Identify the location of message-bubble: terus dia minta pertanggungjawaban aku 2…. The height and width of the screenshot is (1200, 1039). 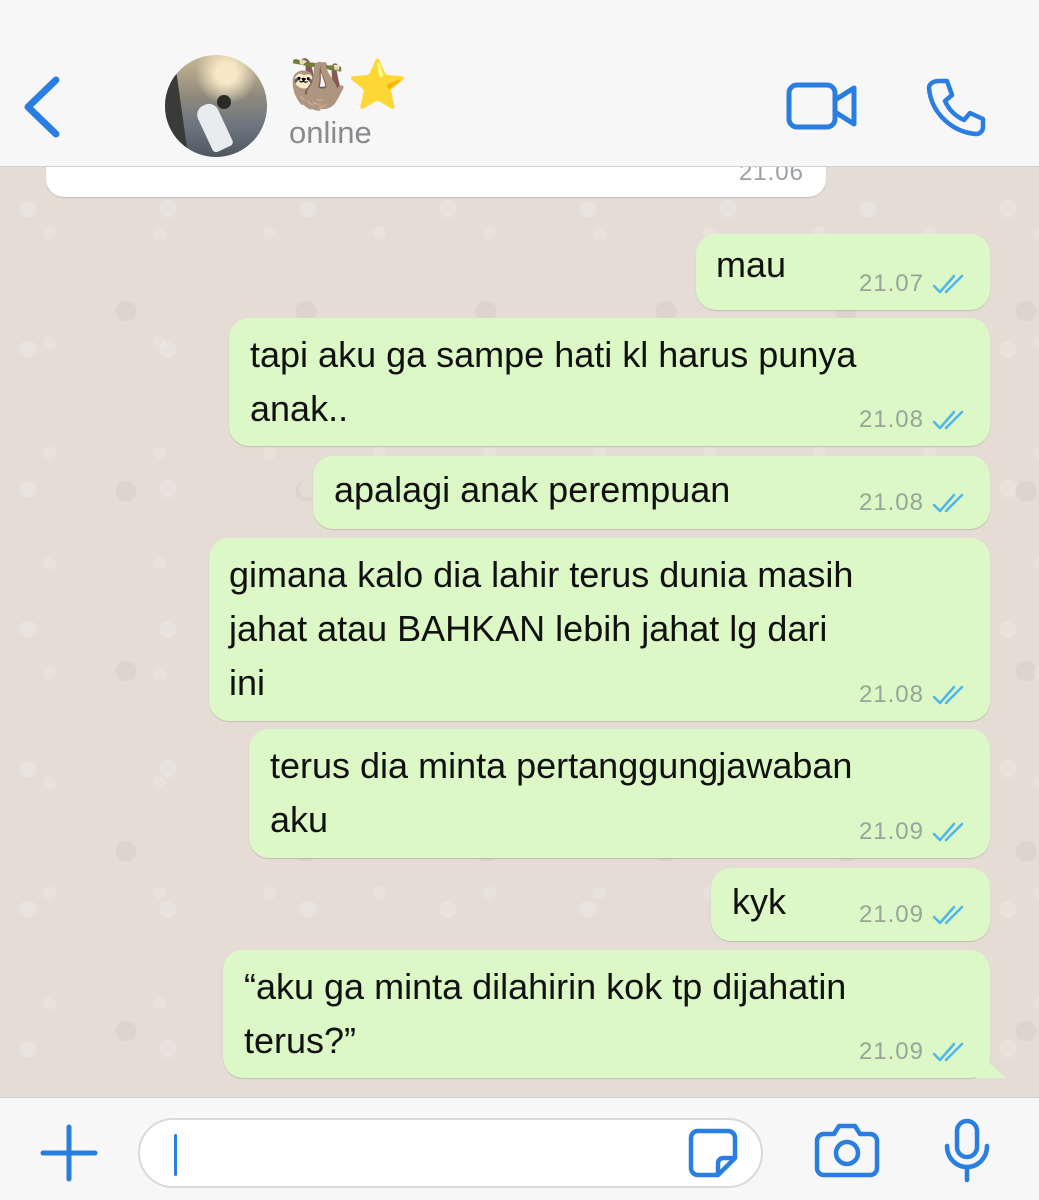
(619, 793).